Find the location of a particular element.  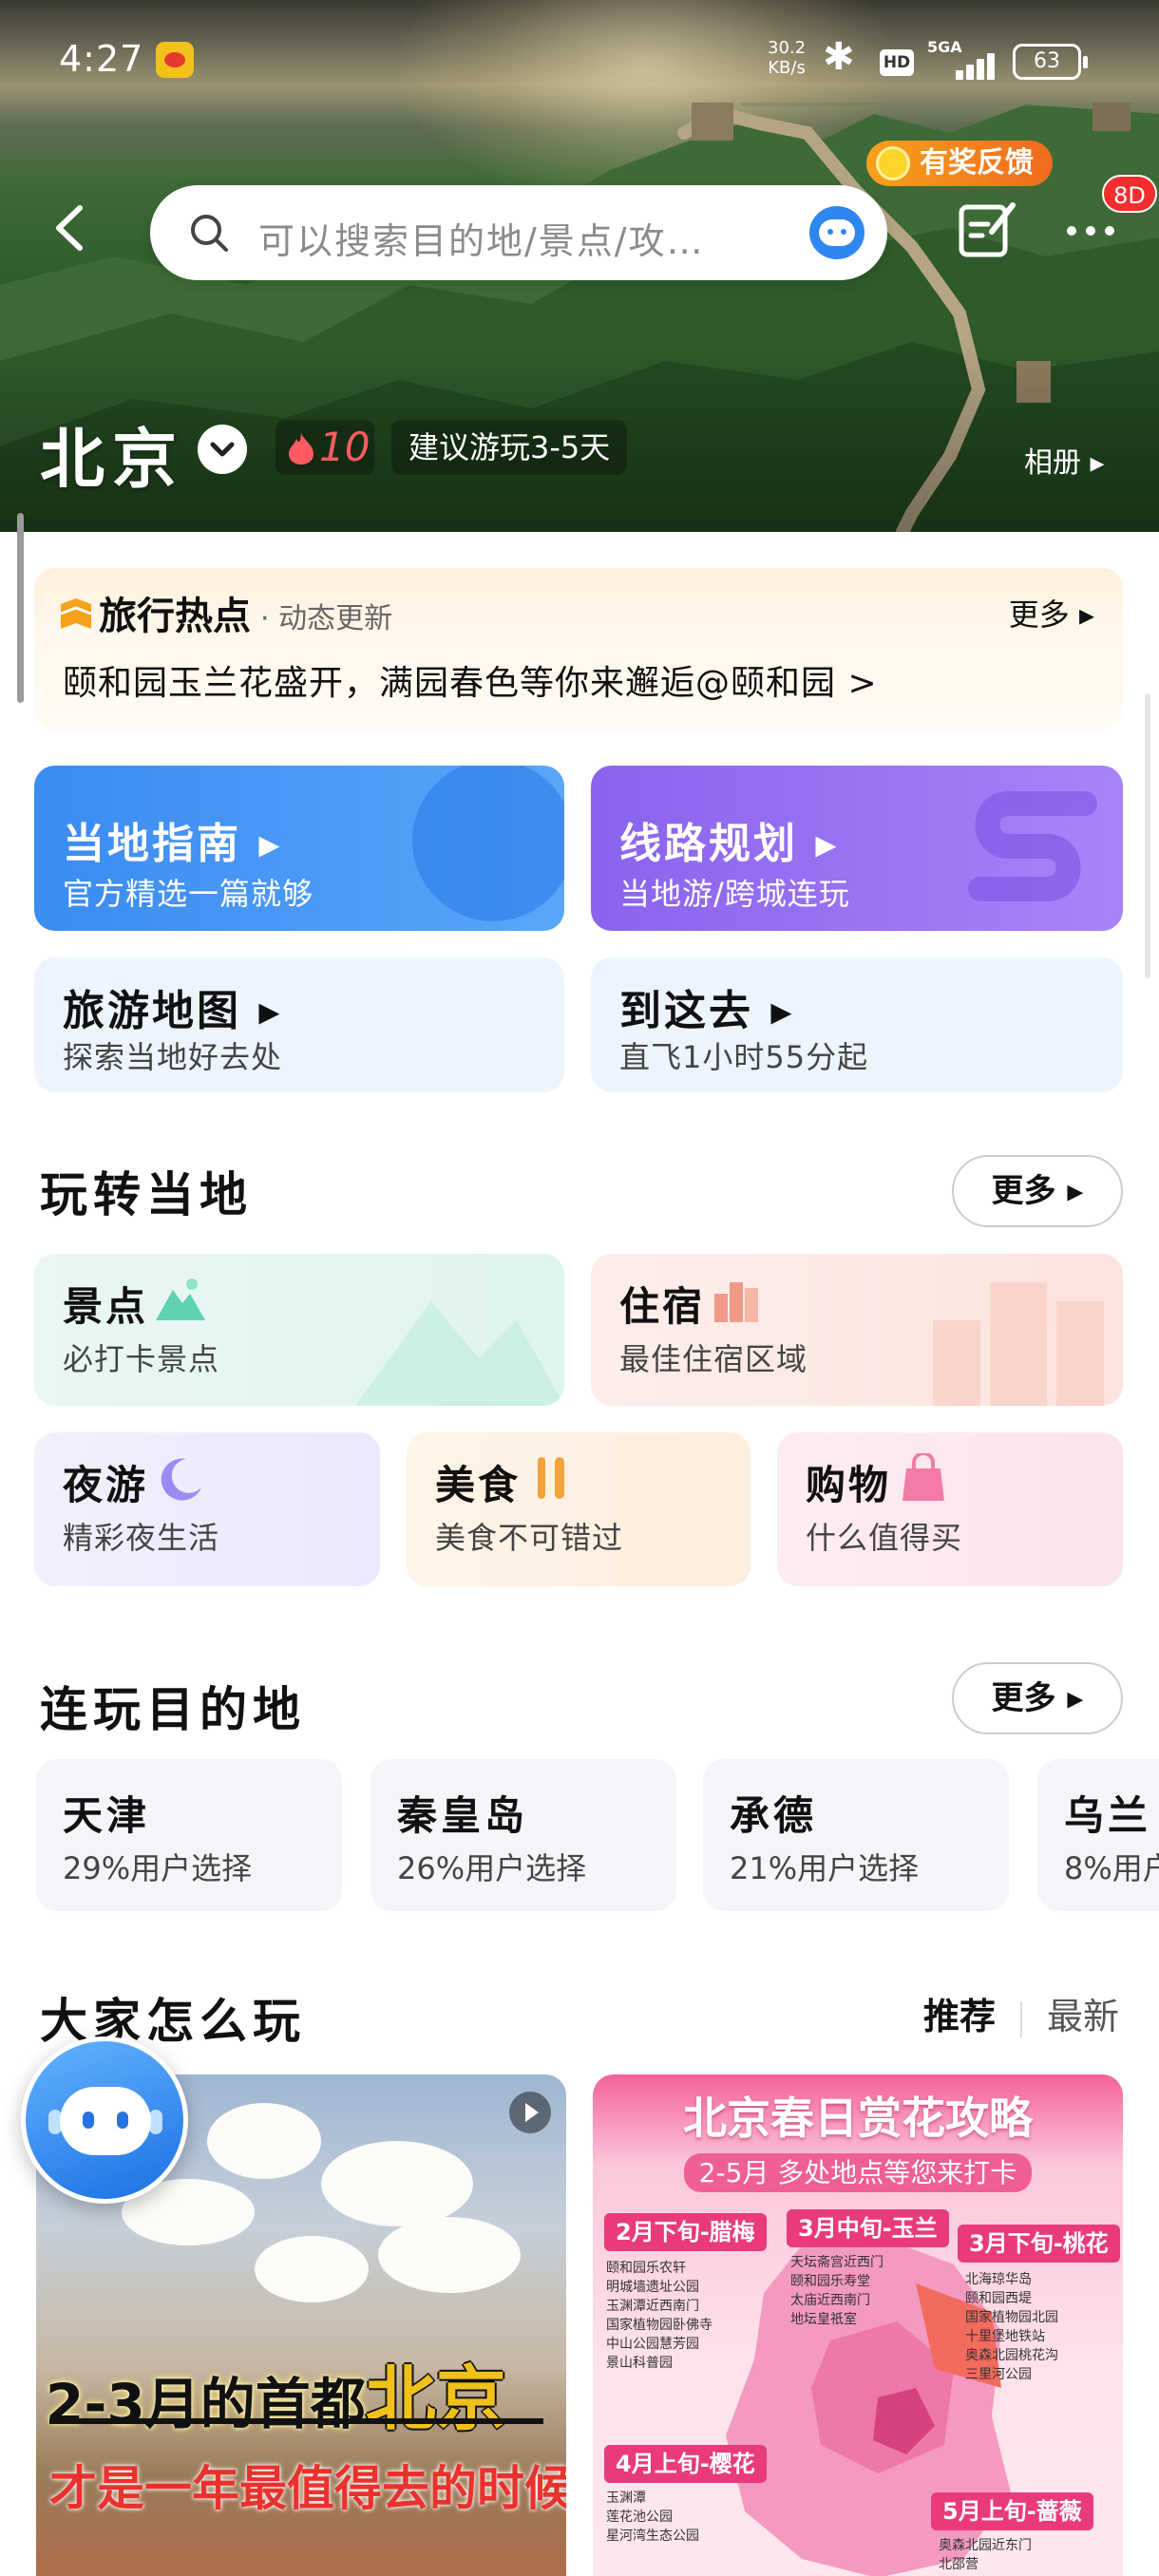

suggested-days: 建议游玩3-5天 is located at coordinates (509, 447).